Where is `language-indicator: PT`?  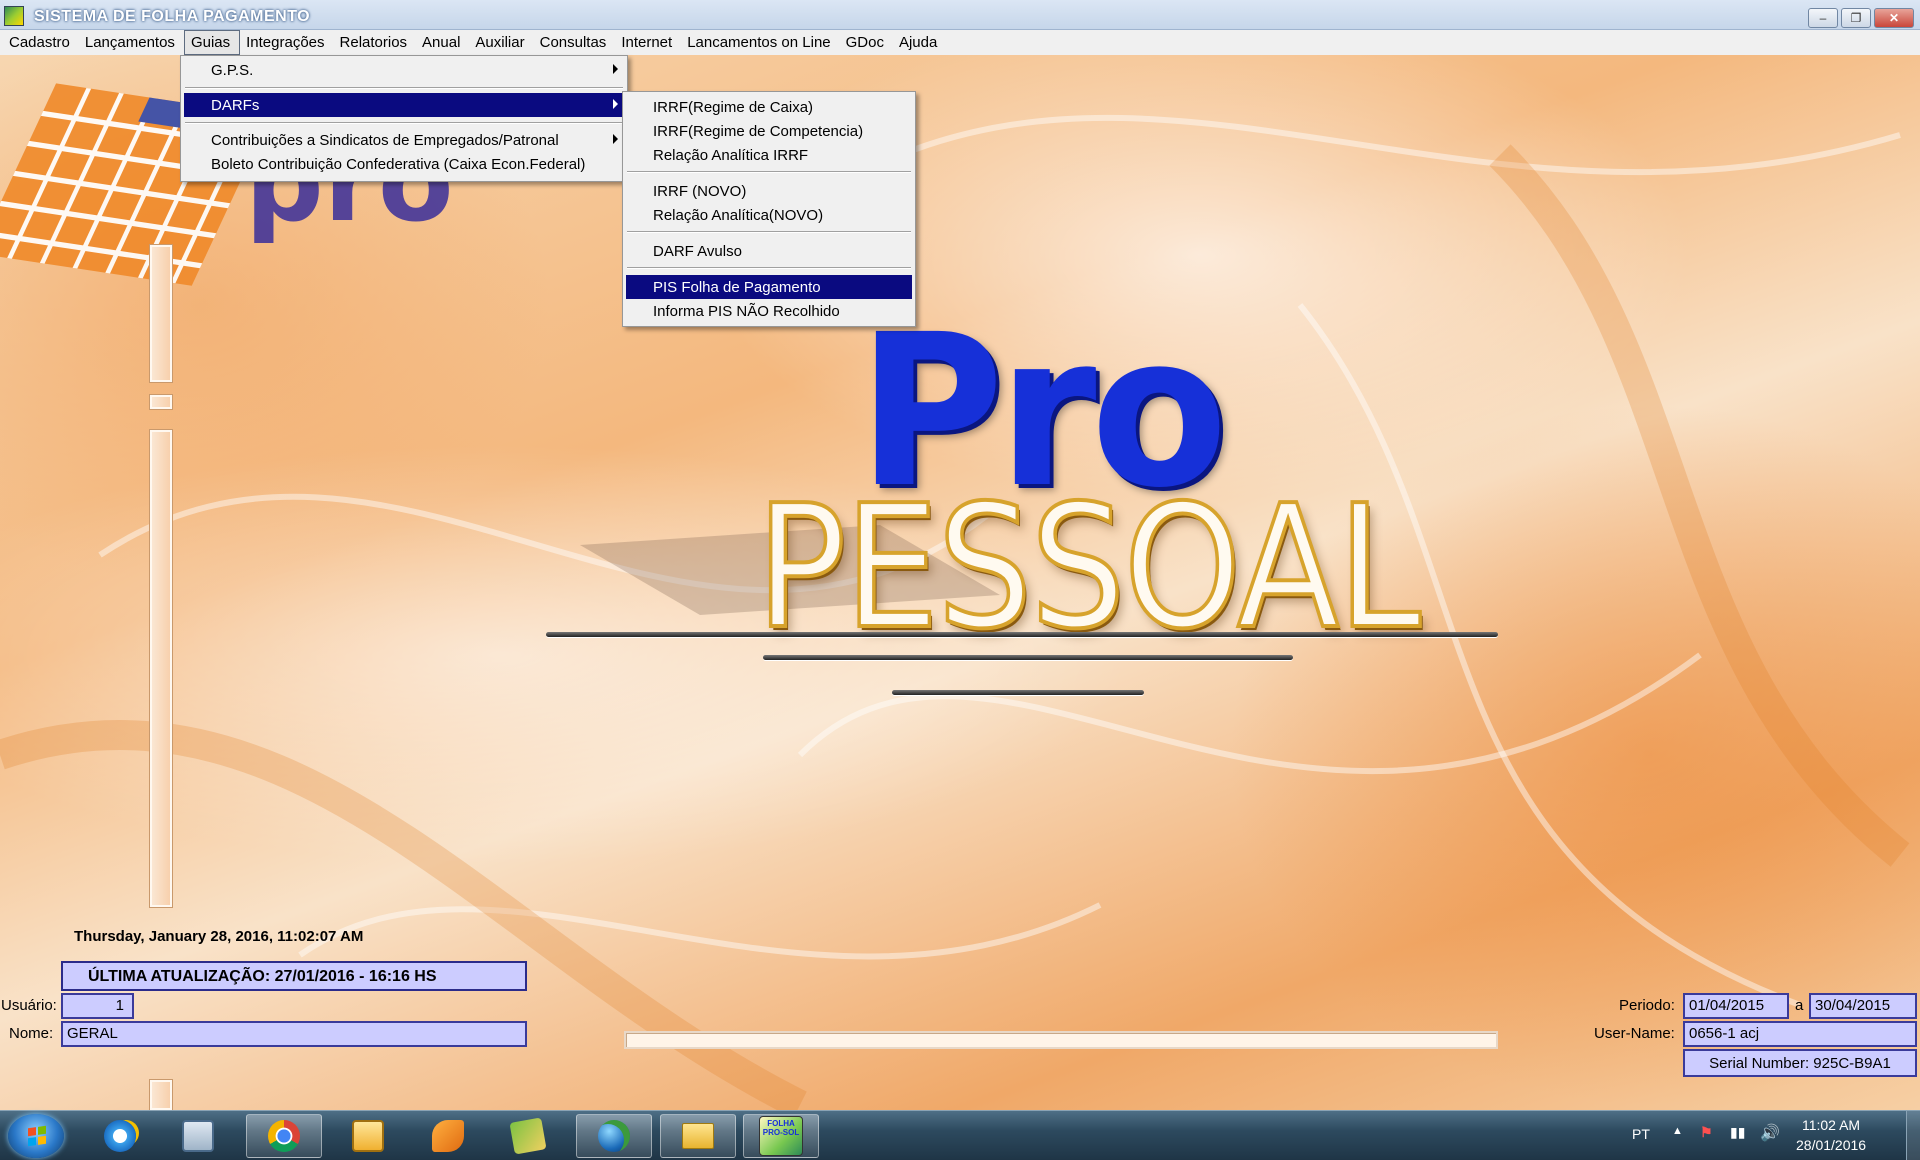 language-indicator: PT is located at coordinates (1641, 1134).